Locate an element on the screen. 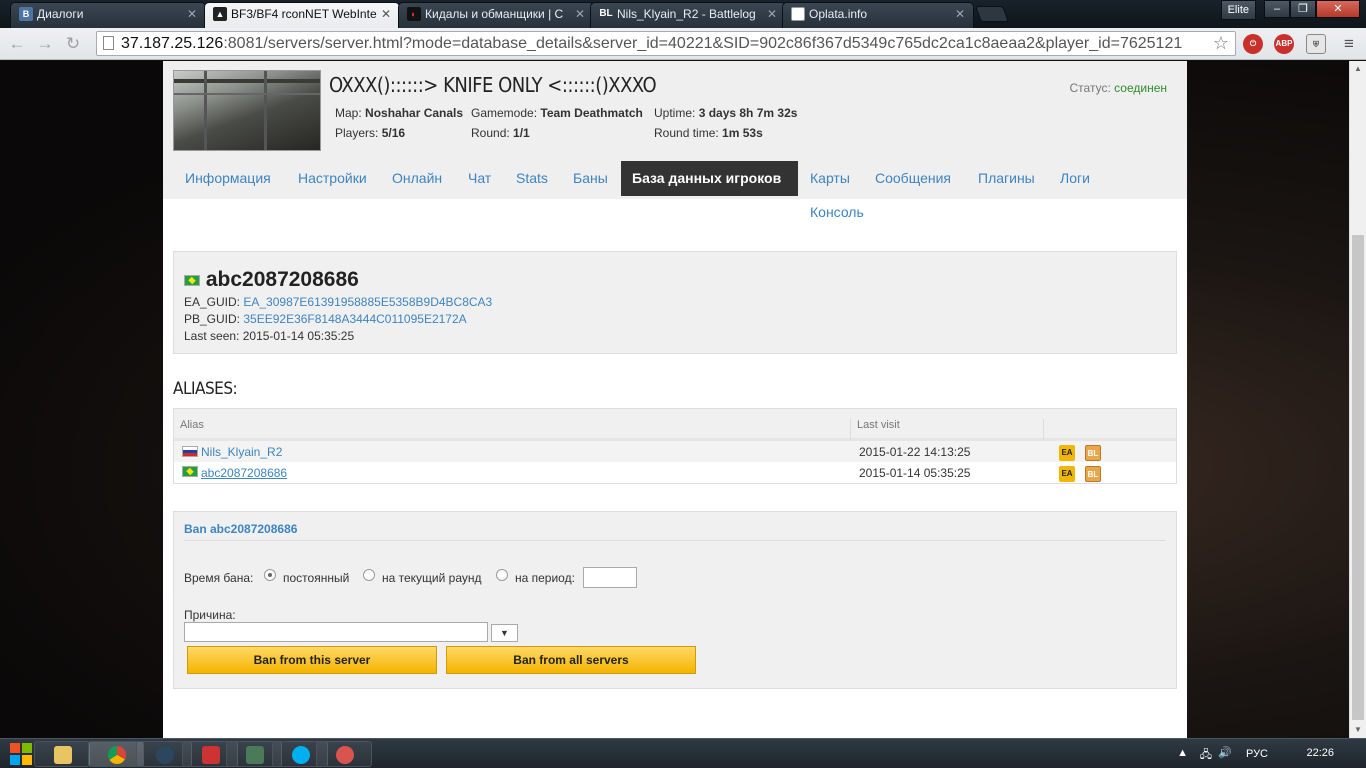 The image size is (1366, 768). ban-title: Ban abc2087208686 is located at coordinates (241, 529).